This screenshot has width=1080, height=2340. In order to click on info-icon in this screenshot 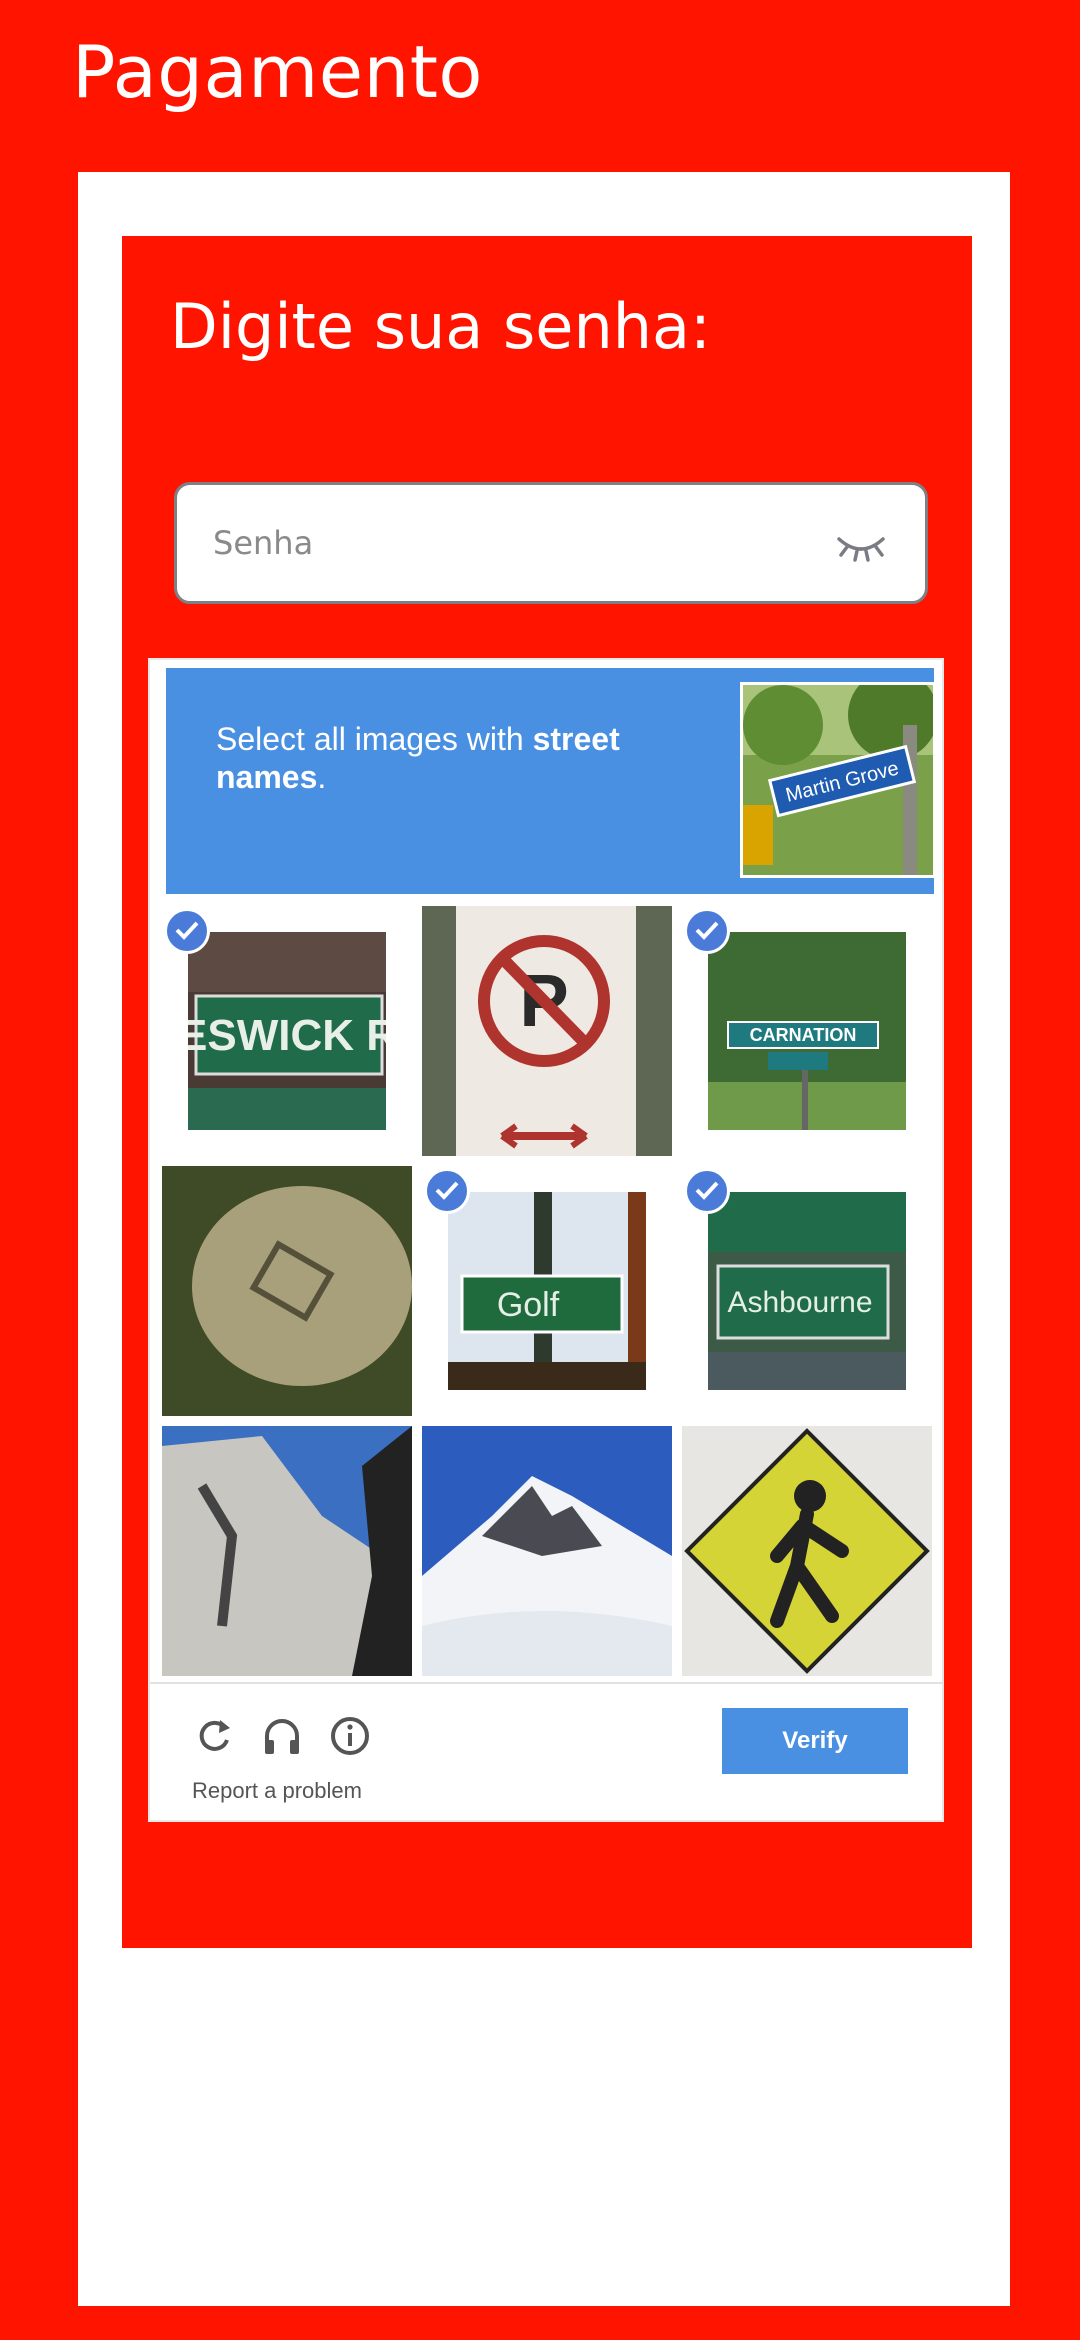, I will do `click(350, 1736)`.